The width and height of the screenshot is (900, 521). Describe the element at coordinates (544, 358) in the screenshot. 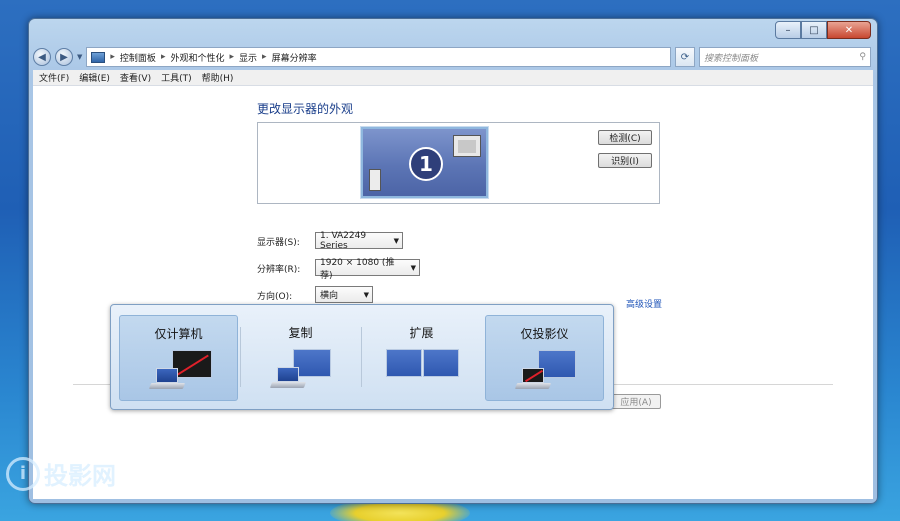

I see `option-projector-only: 仅投影仪` at that location.